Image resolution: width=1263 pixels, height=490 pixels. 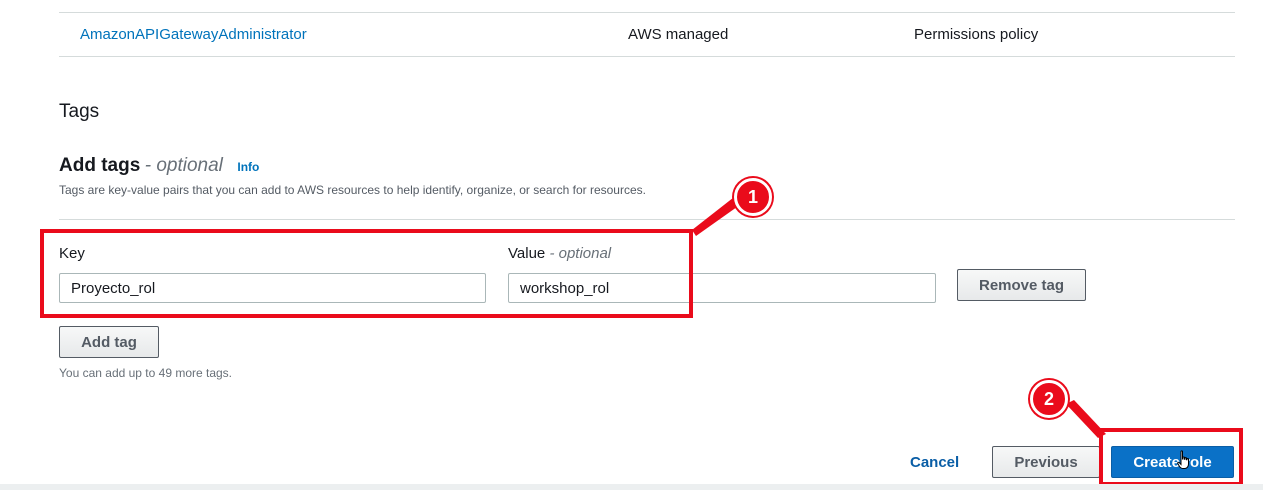 I want to click on annotation-badge-1: 1, so click(x=753, y=197).